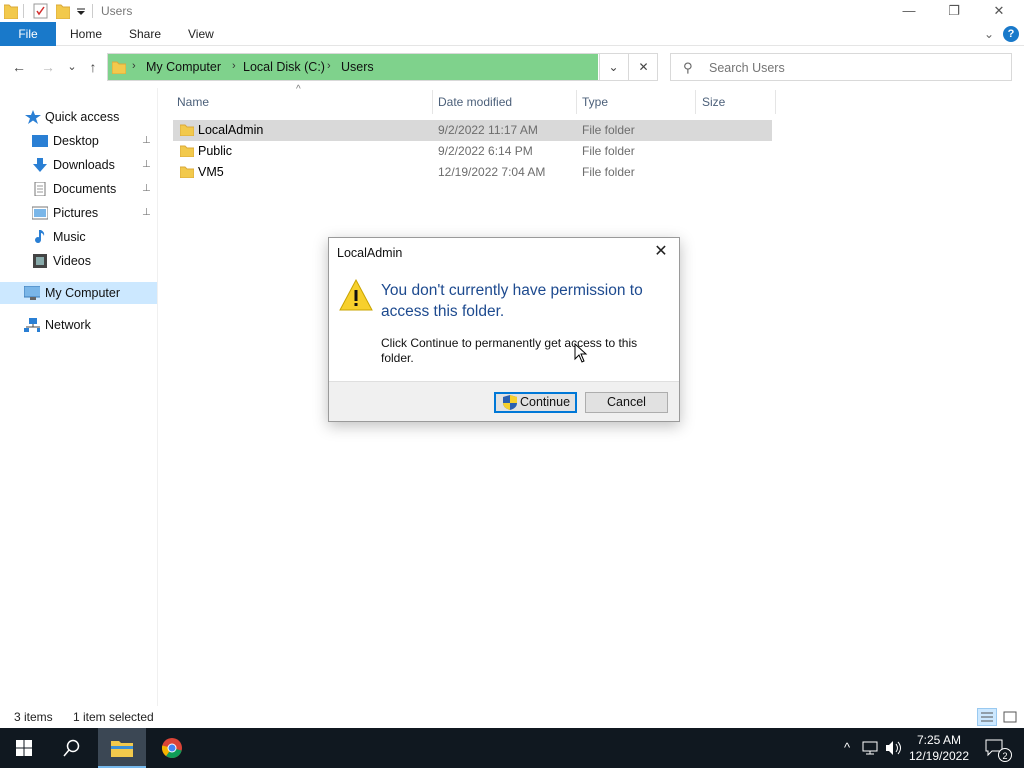 This screenshot has height=773, width=1024. What do you see at coordinates (1011, 34) in the screenshot?
I see `help-icon: ?` at bounding box center [1011, 34].